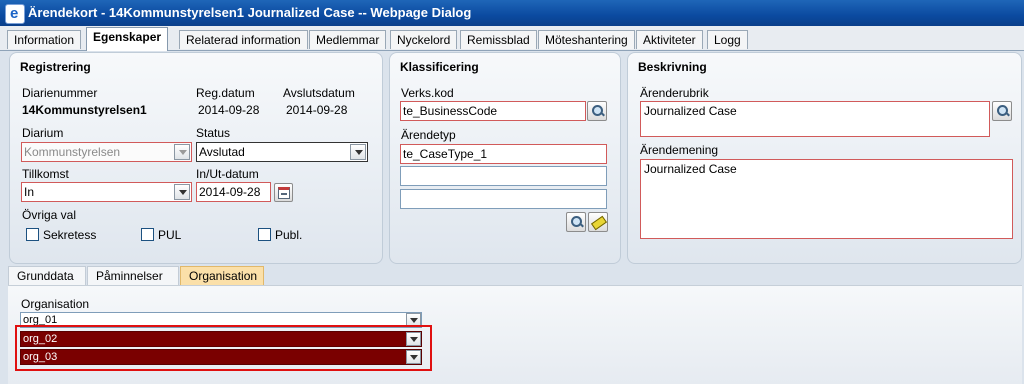 This screenshot has height=384, width=1024. What do you see at coordinates (170, 235) in the screenshot?
I see `pul-label: PUL` at bounding box center [170, 235].